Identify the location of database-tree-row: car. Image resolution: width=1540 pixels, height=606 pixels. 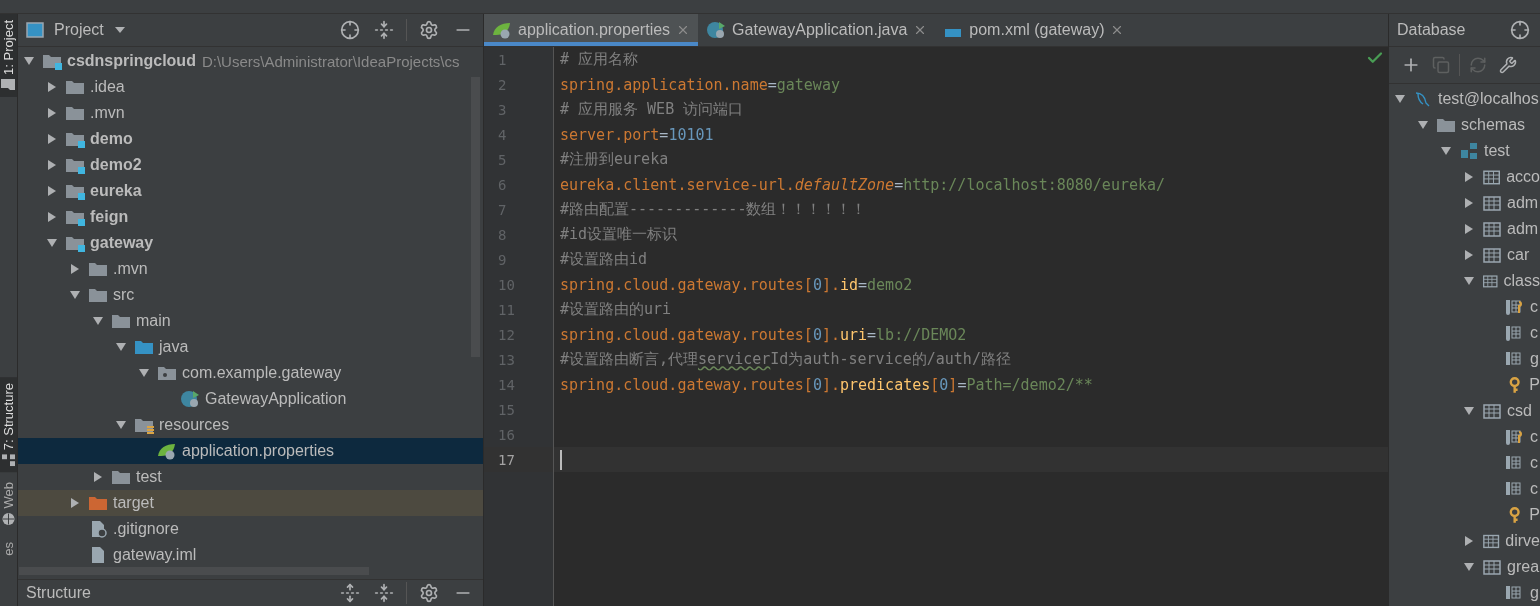
(1464, 255).